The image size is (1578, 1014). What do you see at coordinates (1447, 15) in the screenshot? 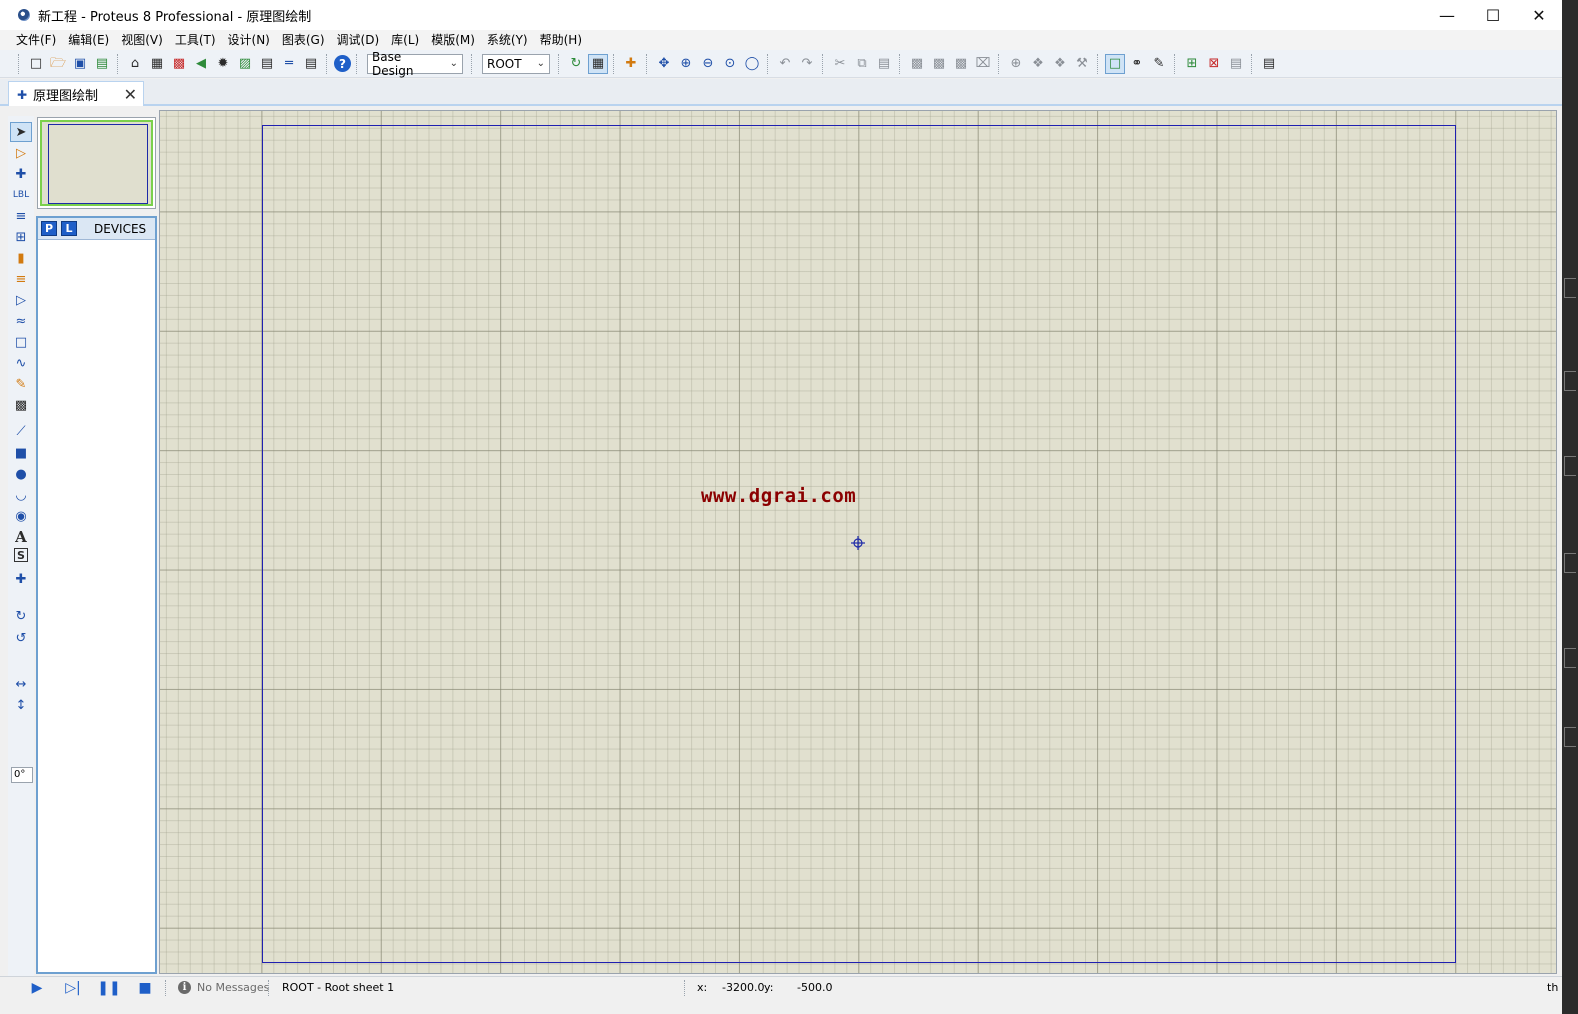
I see `minimize-button: —` at bounding box center [1447, 15].